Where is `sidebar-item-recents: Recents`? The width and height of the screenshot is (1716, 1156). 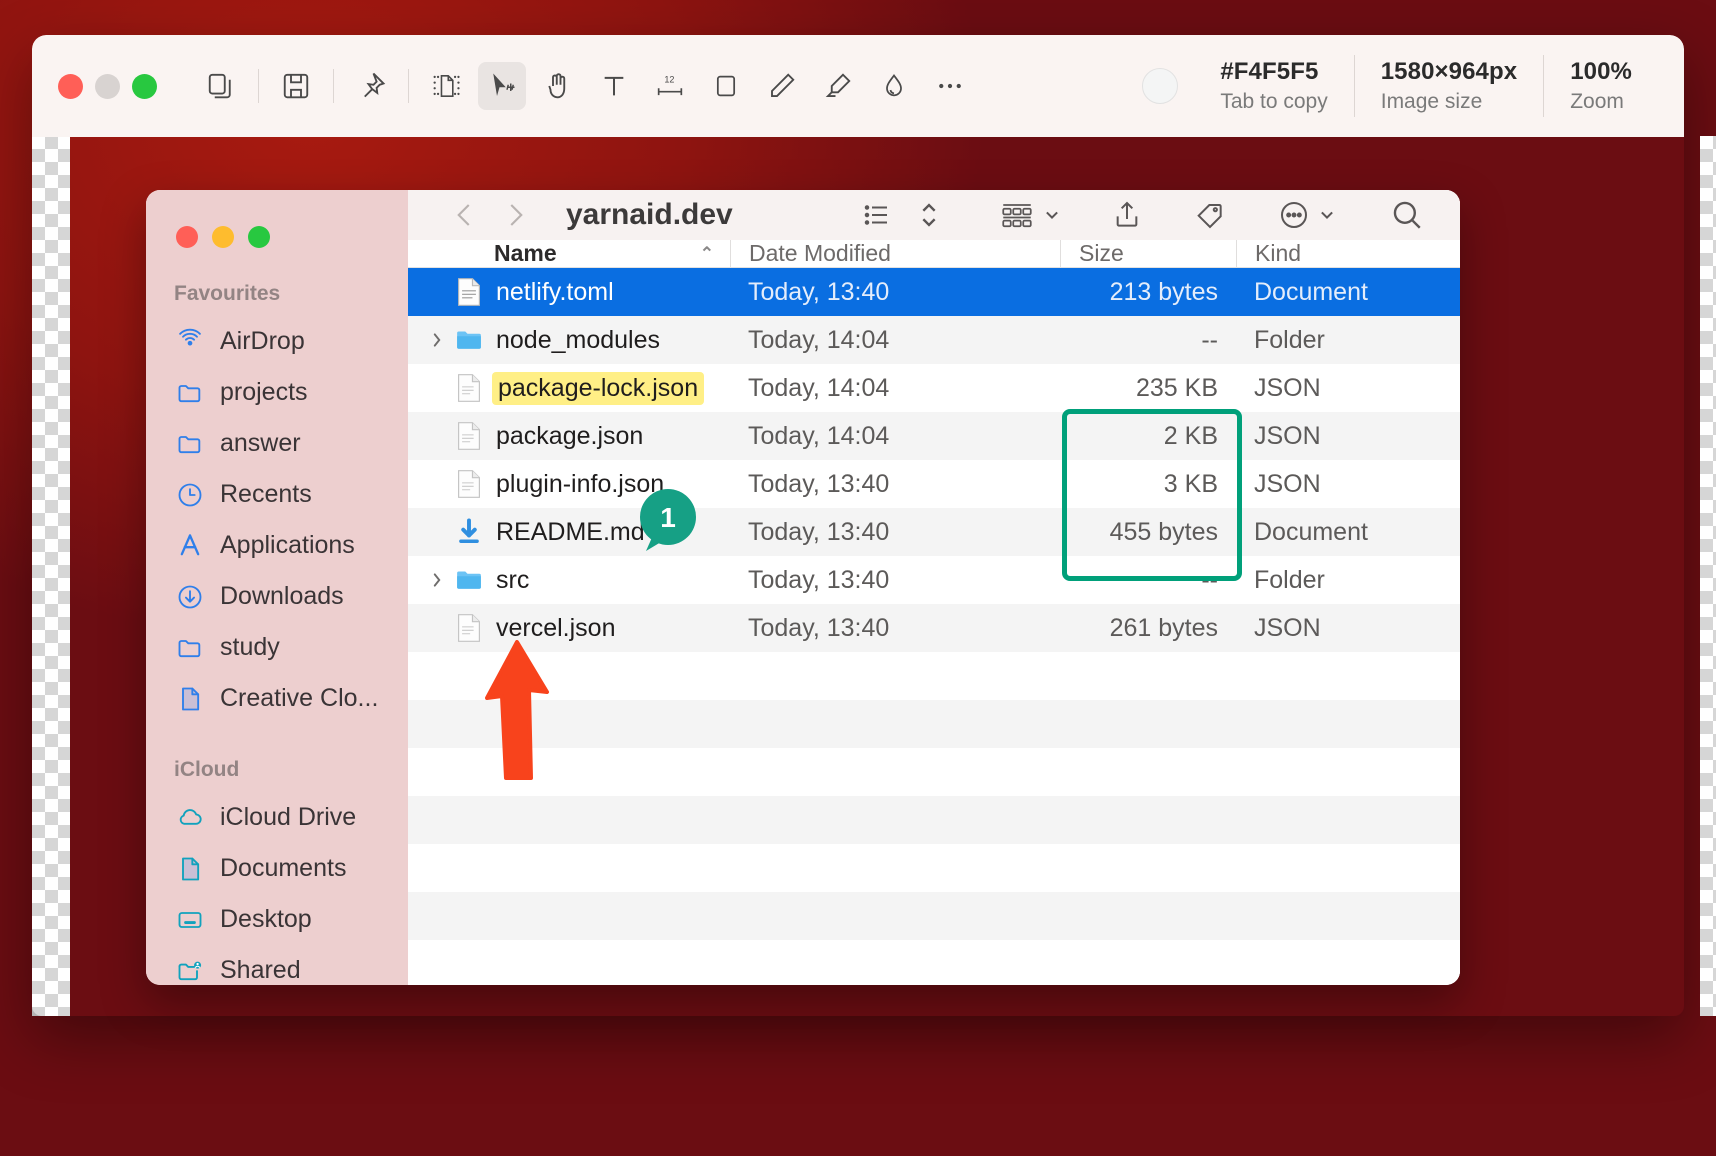
sidebar-item-recents: Recents is located at coordinates (277, 494).